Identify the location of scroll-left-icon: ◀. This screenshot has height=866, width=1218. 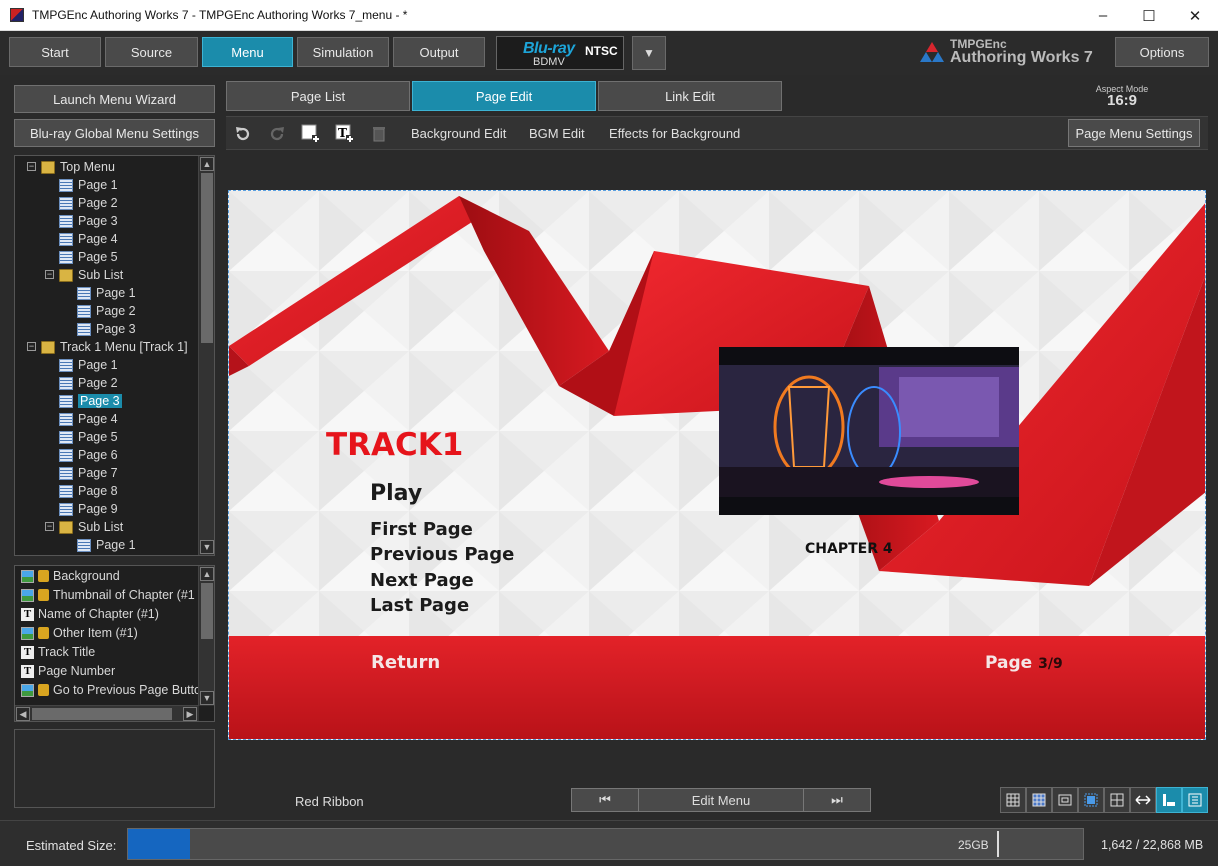
(23, 714).